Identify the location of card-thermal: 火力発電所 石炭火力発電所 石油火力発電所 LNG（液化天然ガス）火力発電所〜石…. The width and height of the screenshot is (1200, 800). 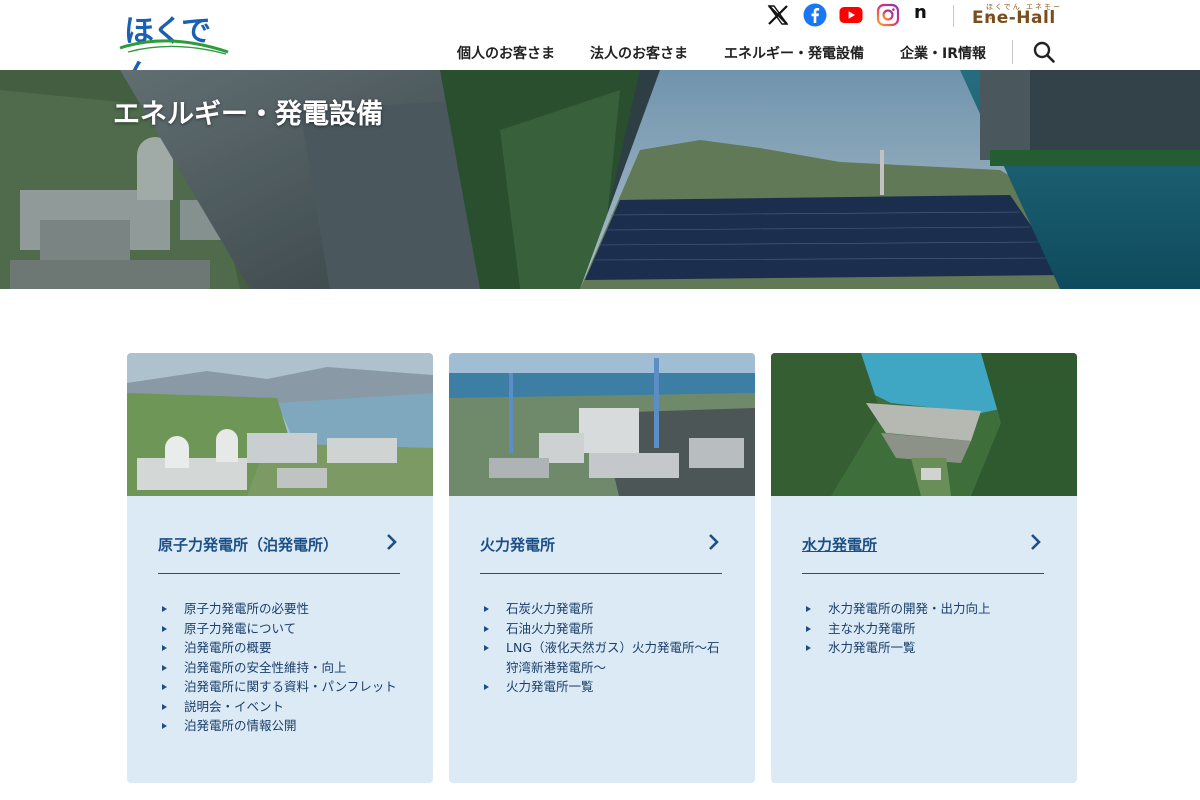
(602, 568).